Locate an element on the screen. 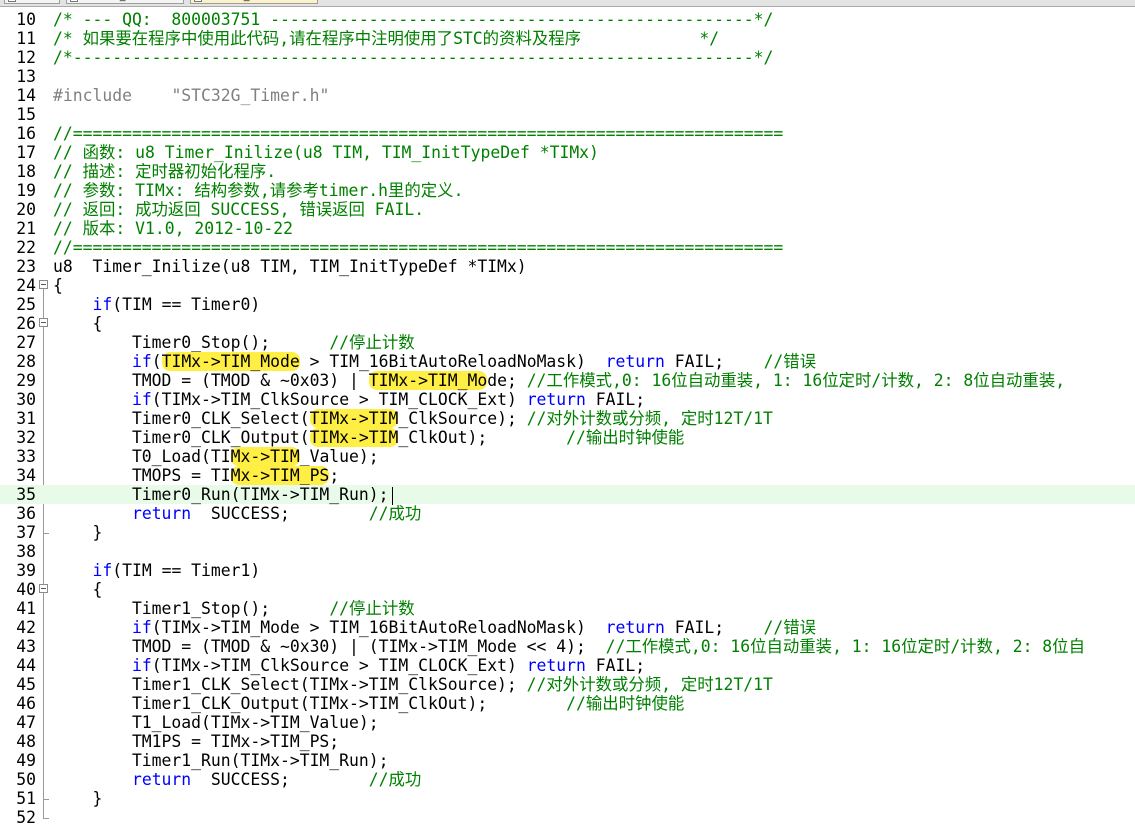 The height and width of the screenshot is (827, 1135). line-number: 51 is located at coordinates (26, 798).